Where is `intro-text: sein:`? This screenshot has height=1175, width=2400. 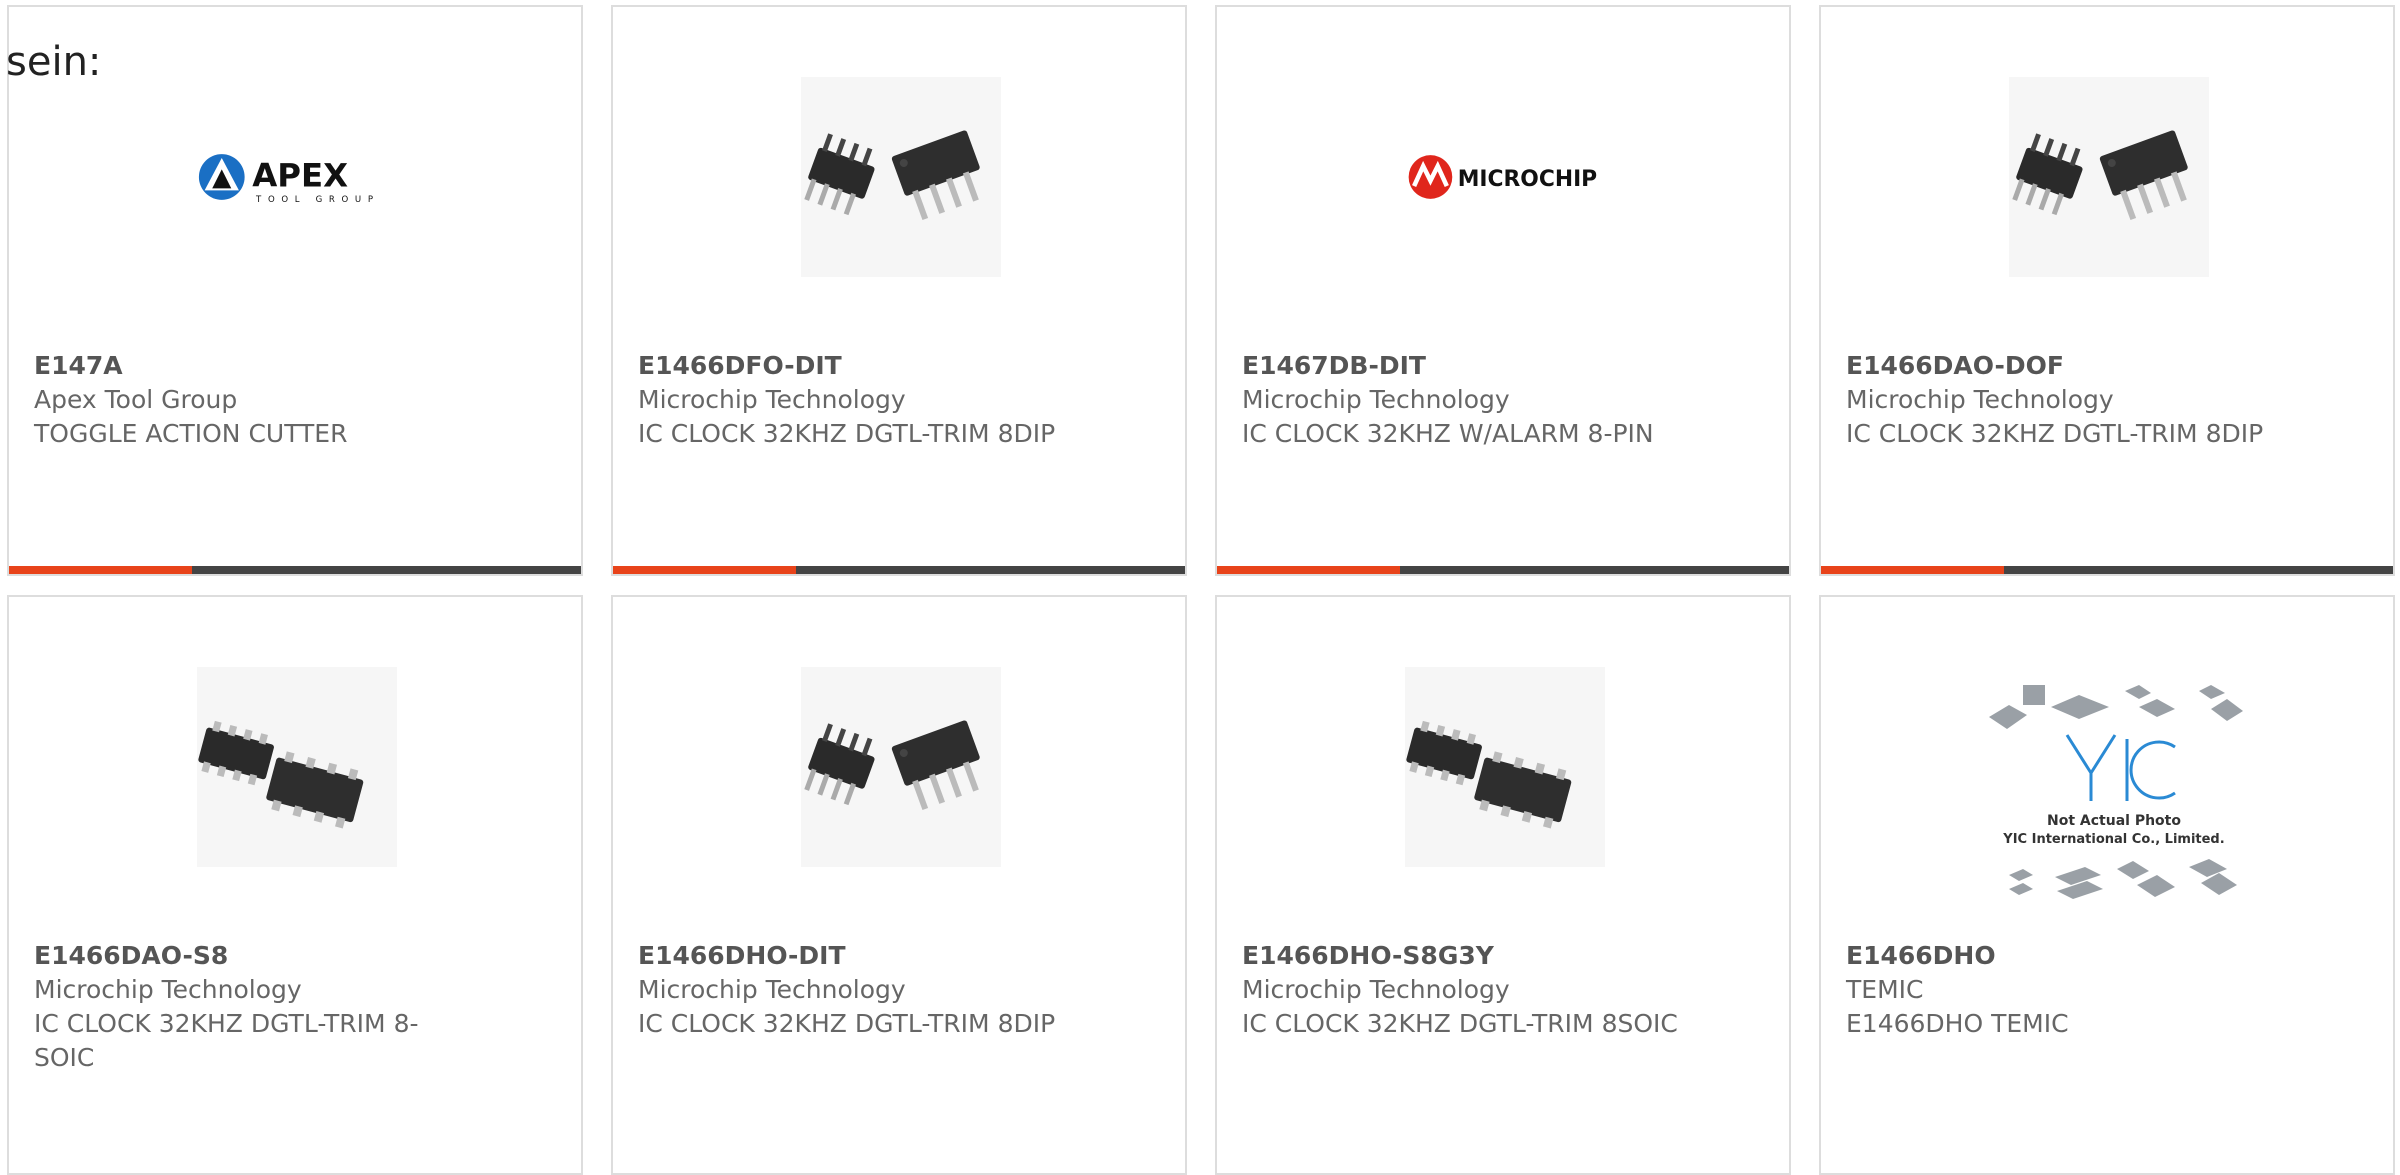 intro-text: sein: is located at coordinates (54, 62).